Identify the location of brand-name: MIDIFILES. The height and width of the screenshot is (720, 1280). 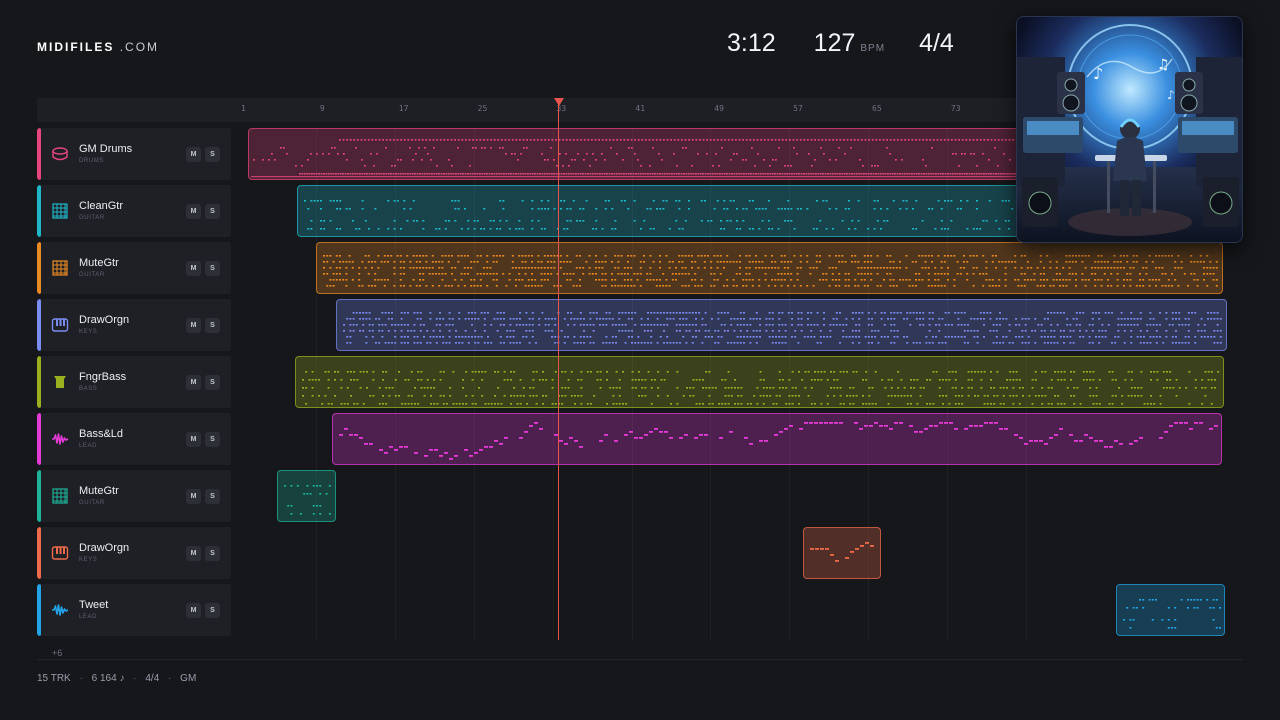
(76, 47).